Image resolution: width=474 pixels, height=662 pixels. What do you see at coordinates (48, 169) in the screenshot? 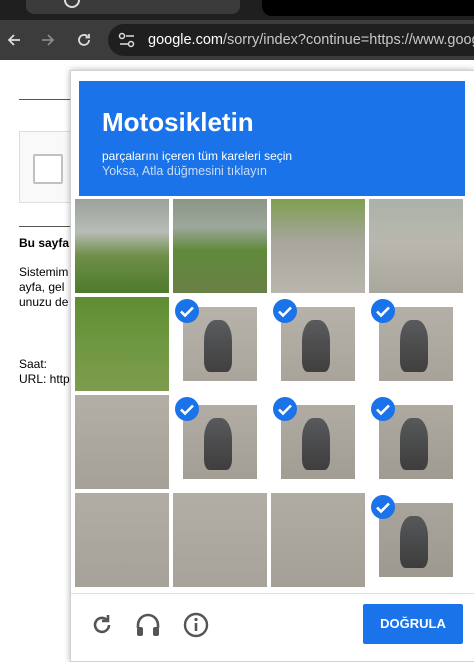
I see `recaptcha-checkbox` at bounding box center [48, 169].